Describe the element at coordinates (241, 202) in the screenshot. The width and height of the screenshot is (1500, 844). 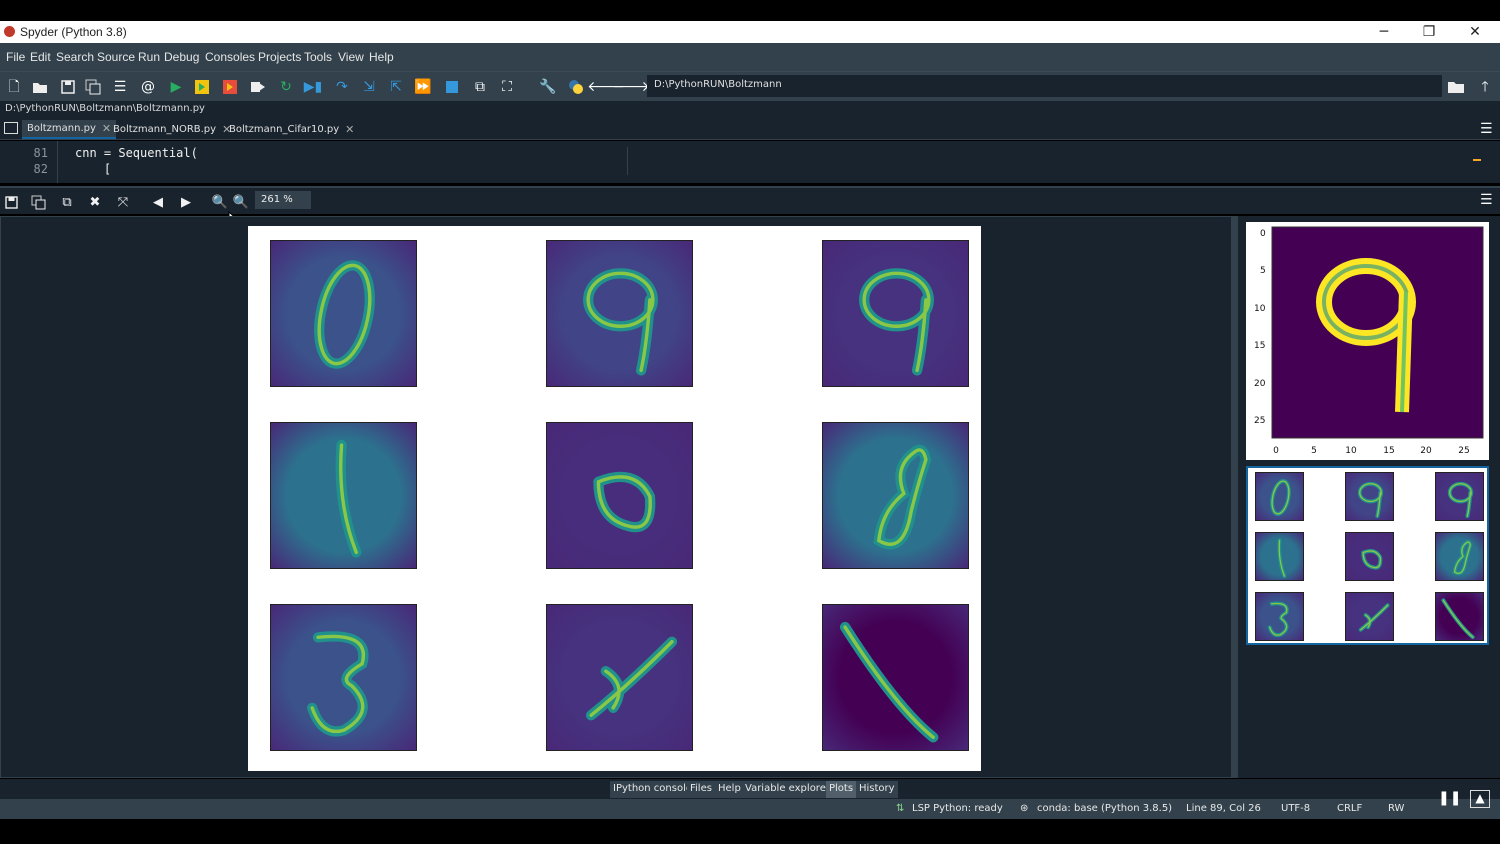
I see `zoom-in-icon: 🔍` at that location.